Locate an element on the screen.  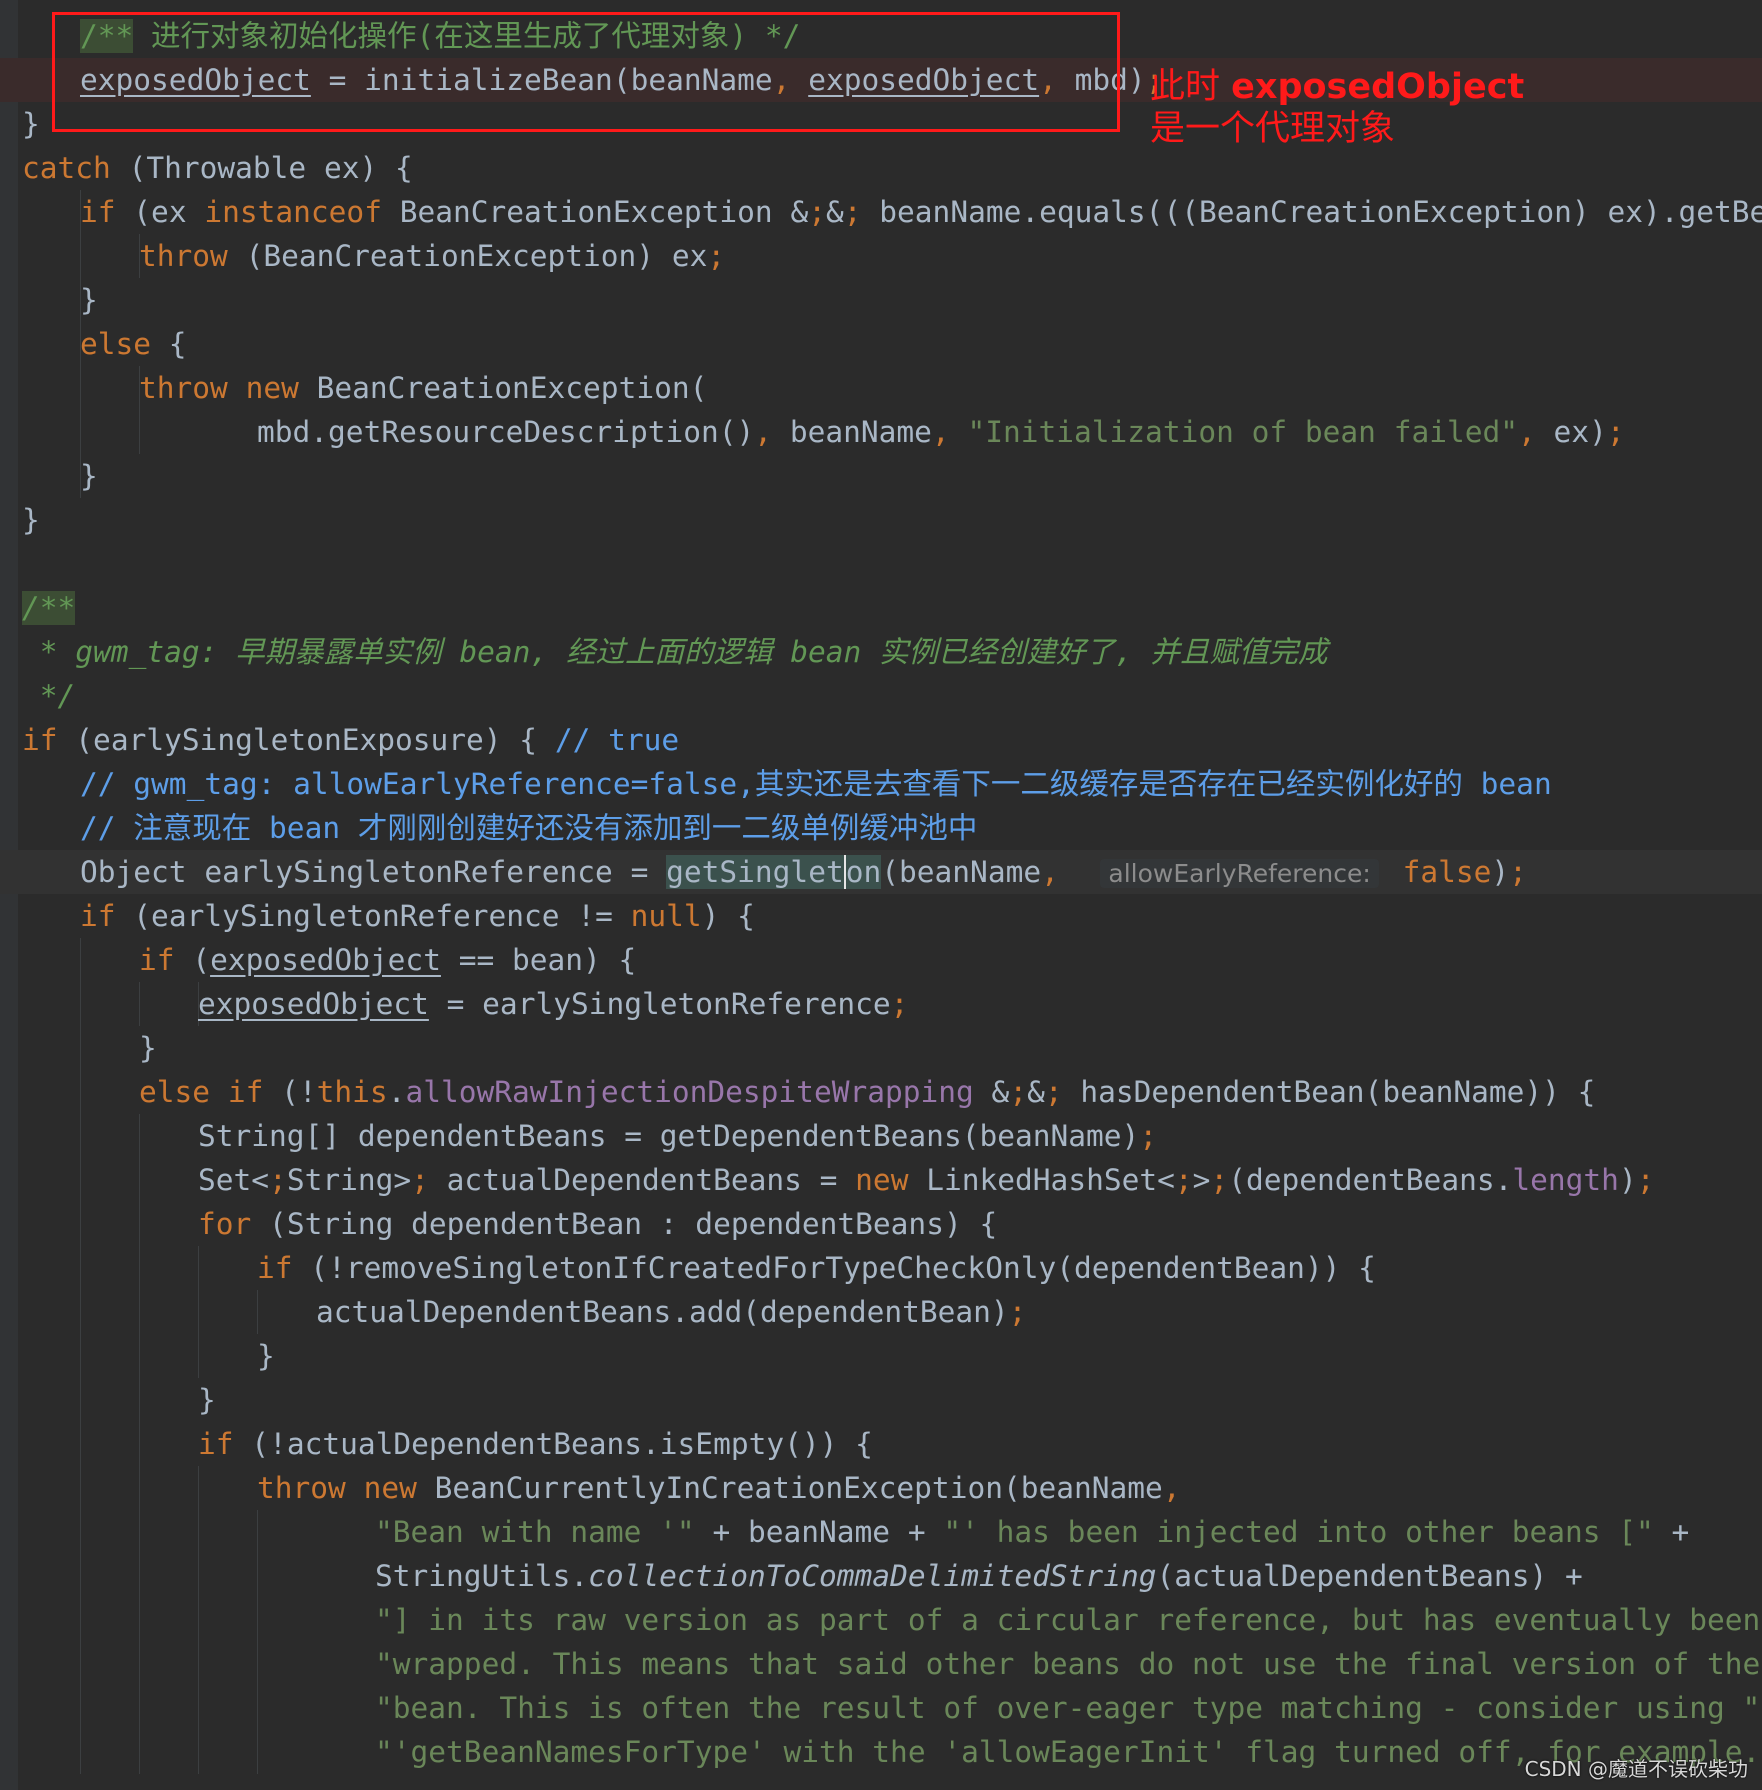
code-line: if (!actualDependentBeans.isEmpty()) { is located at coordinates (881, 1444).